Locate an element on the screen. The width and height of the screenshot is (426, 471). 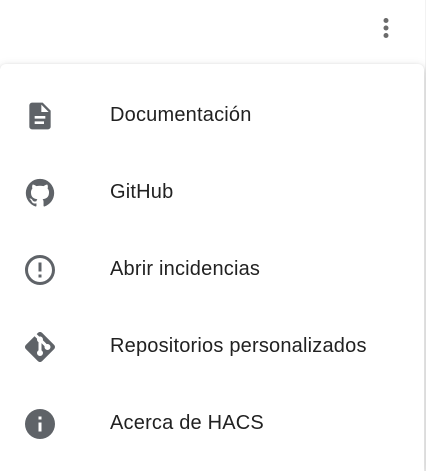
overflow-menu-button is located at coordinates (386, 28).